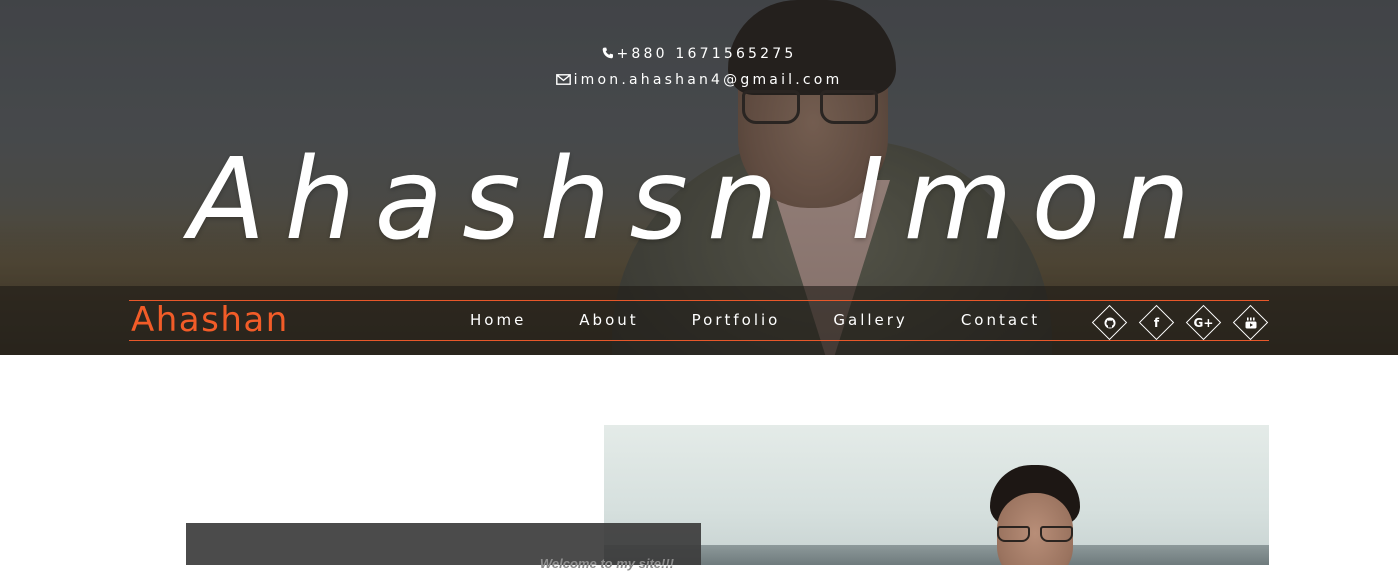  Describe the element at coordinates (1000, 320) in the screenshot. I see `nav-link-contact: Contact` at that location.